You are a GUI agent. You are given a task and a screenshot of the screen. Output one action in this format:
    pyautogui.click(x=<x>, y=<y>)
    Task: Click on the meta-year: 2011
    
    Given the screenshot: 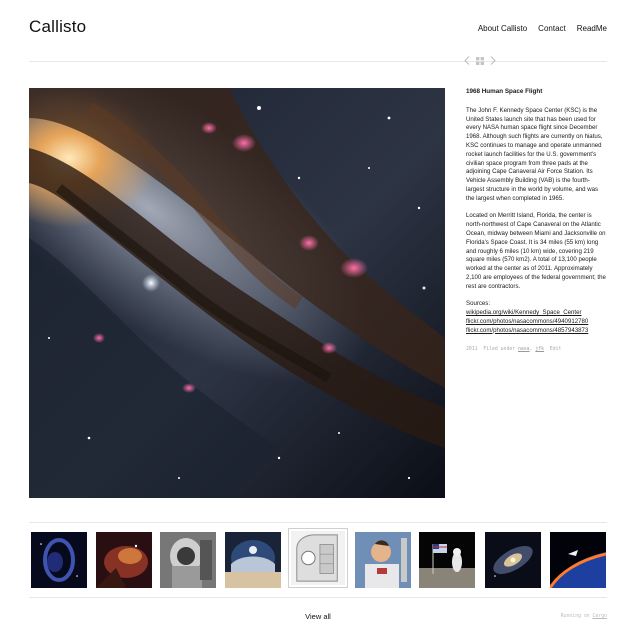 What is the action you would take?
    pyautogui.click(x=472, y=349)
    